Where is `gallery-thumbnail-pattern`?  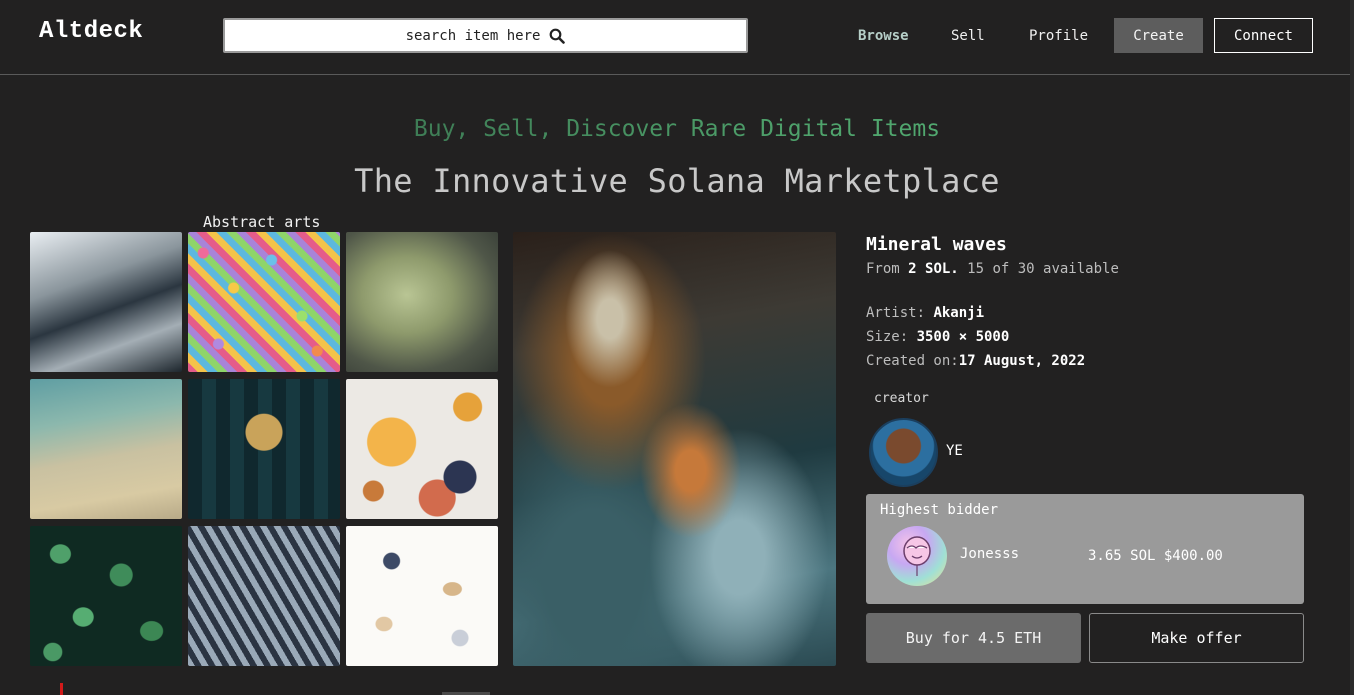
gallery-thumbnail-pattern is located at coordinates (264, 596).